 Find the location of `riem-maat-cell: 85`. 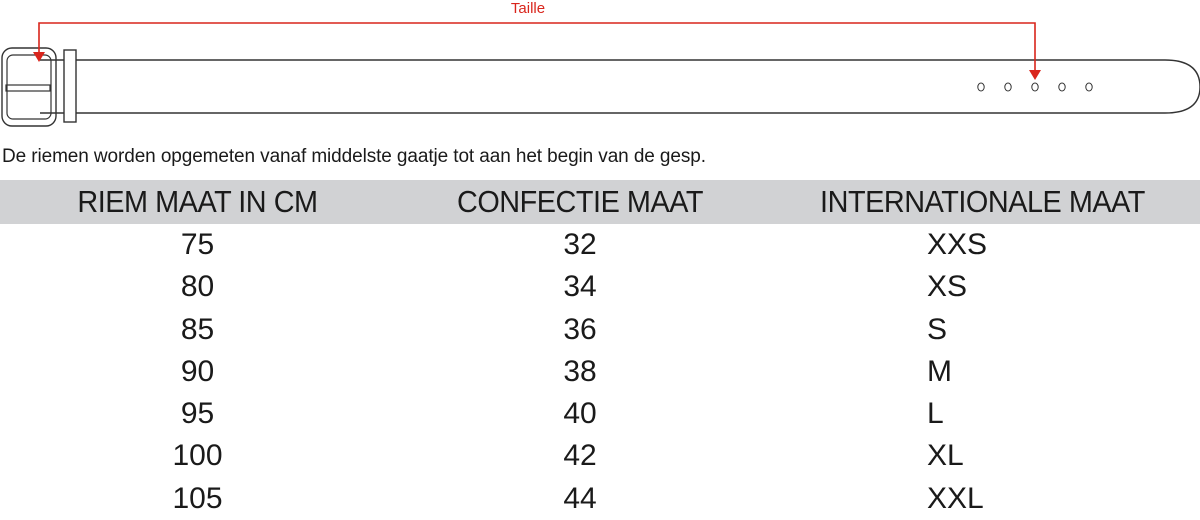

riem-maat-cell: 85 is located at coordinates (197, 329).